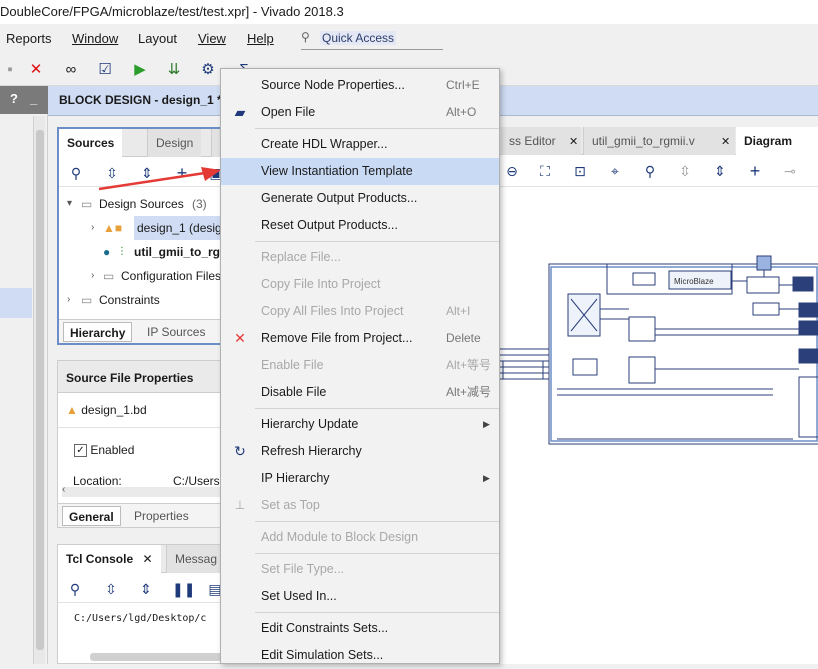  I want to click on delete-x-icon: ✕, so click(36, 70).